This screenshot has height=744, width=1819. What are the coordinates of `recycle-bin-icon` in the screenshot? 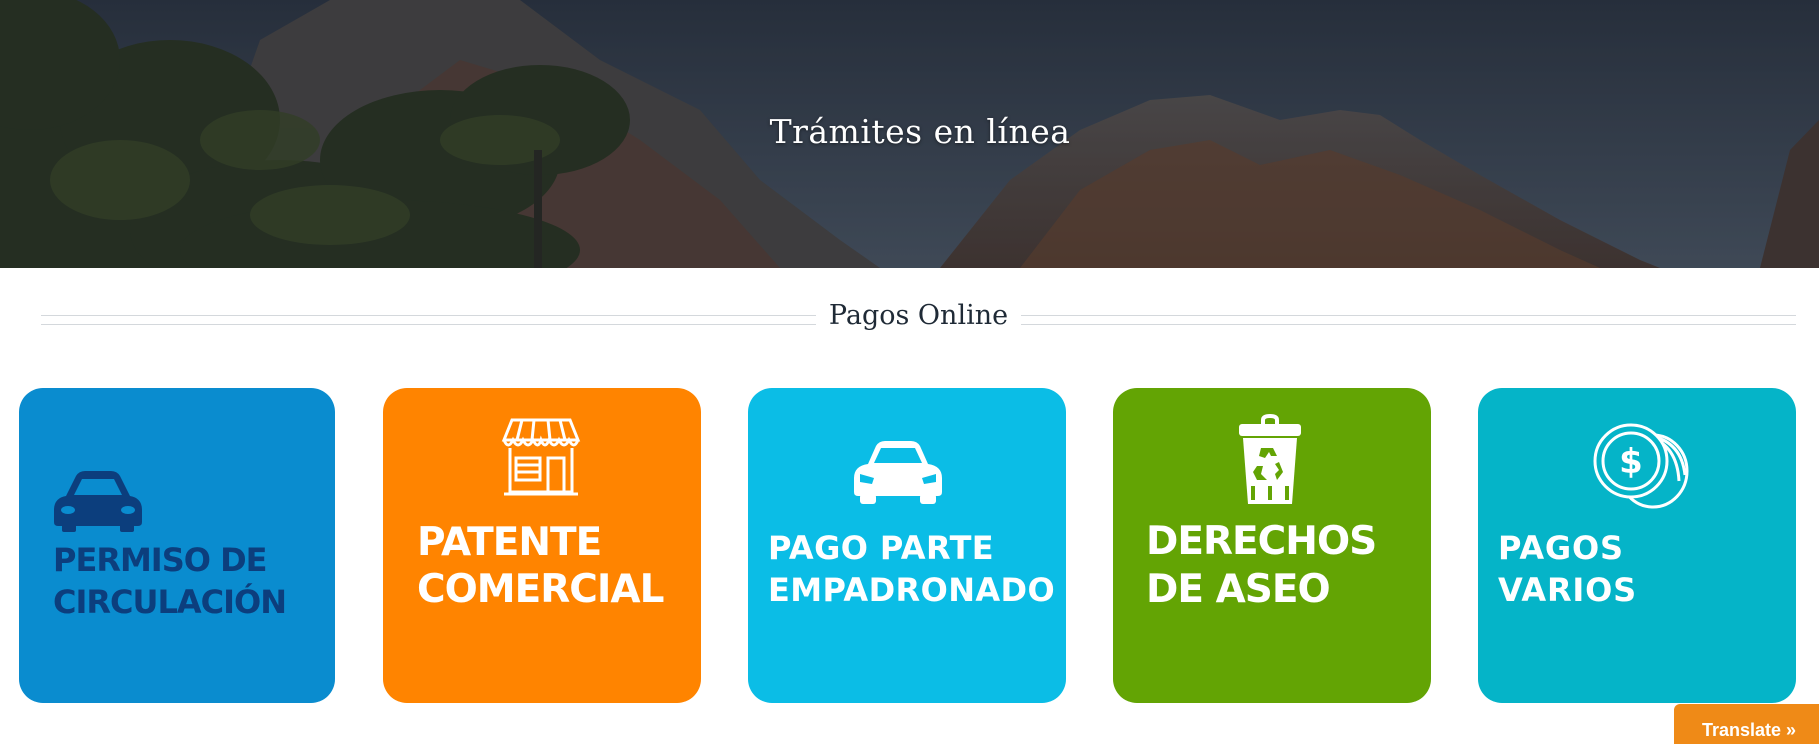 It's located at (1270, 462).